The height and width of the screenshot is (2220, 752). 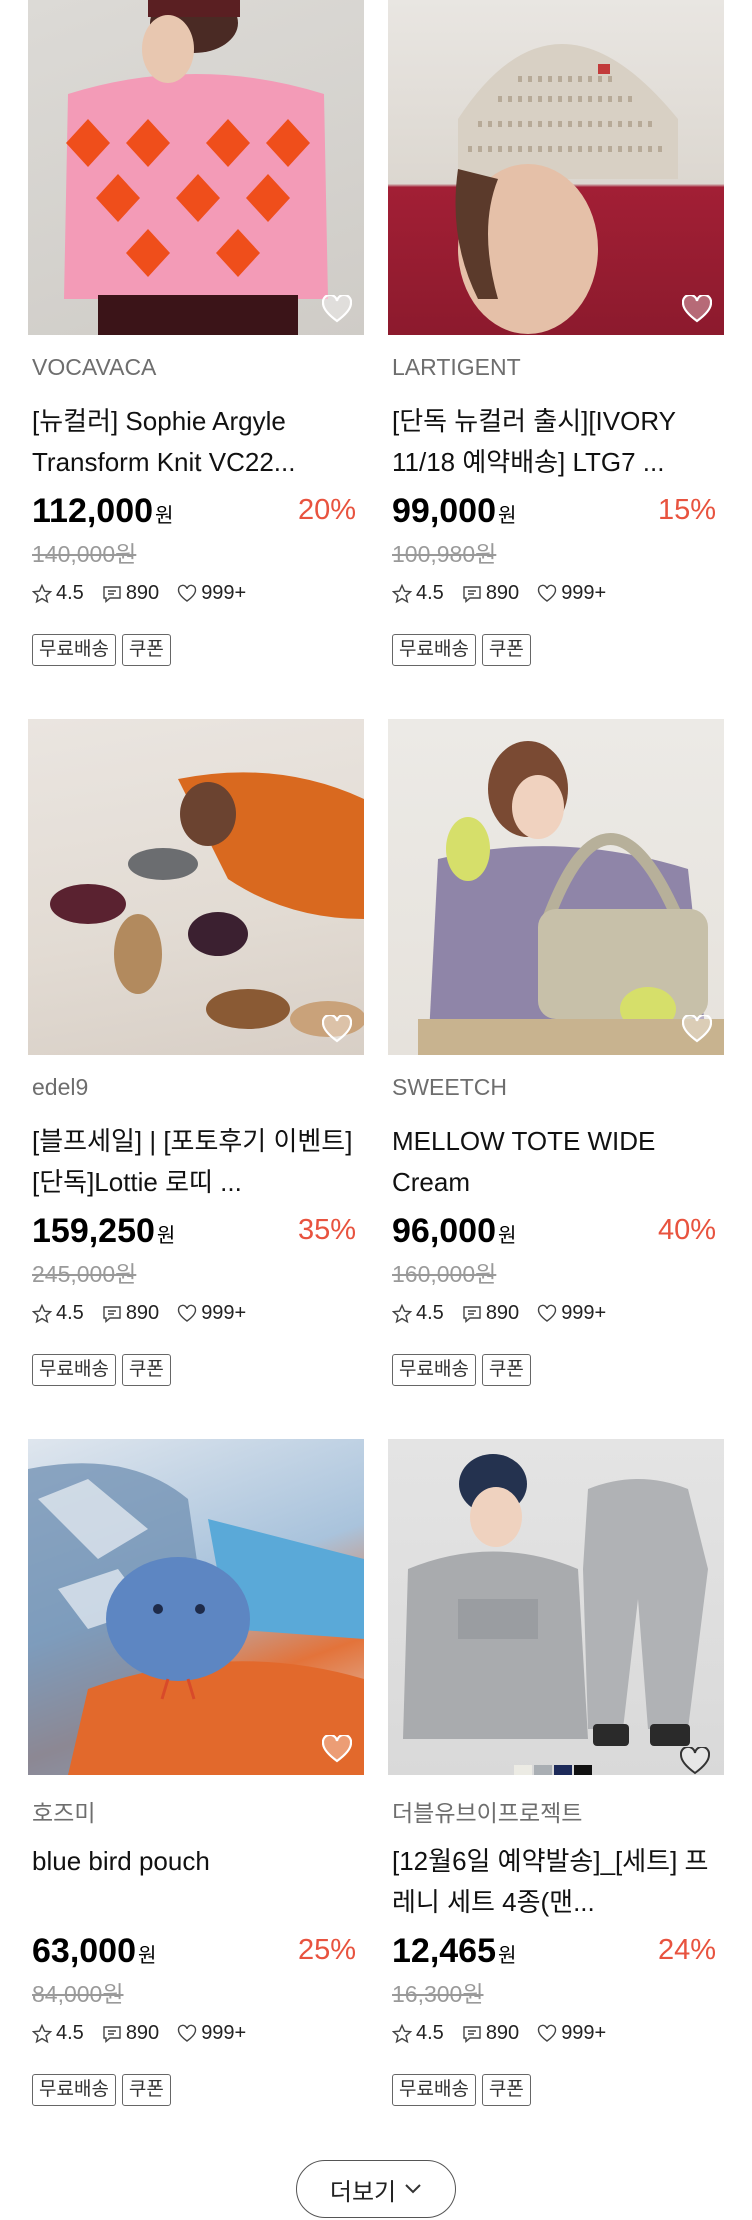 What do you see at coordinates (60, 1087) in the screenshot?
I see `brand-name: edel9` at bounding box center [60, 1087].